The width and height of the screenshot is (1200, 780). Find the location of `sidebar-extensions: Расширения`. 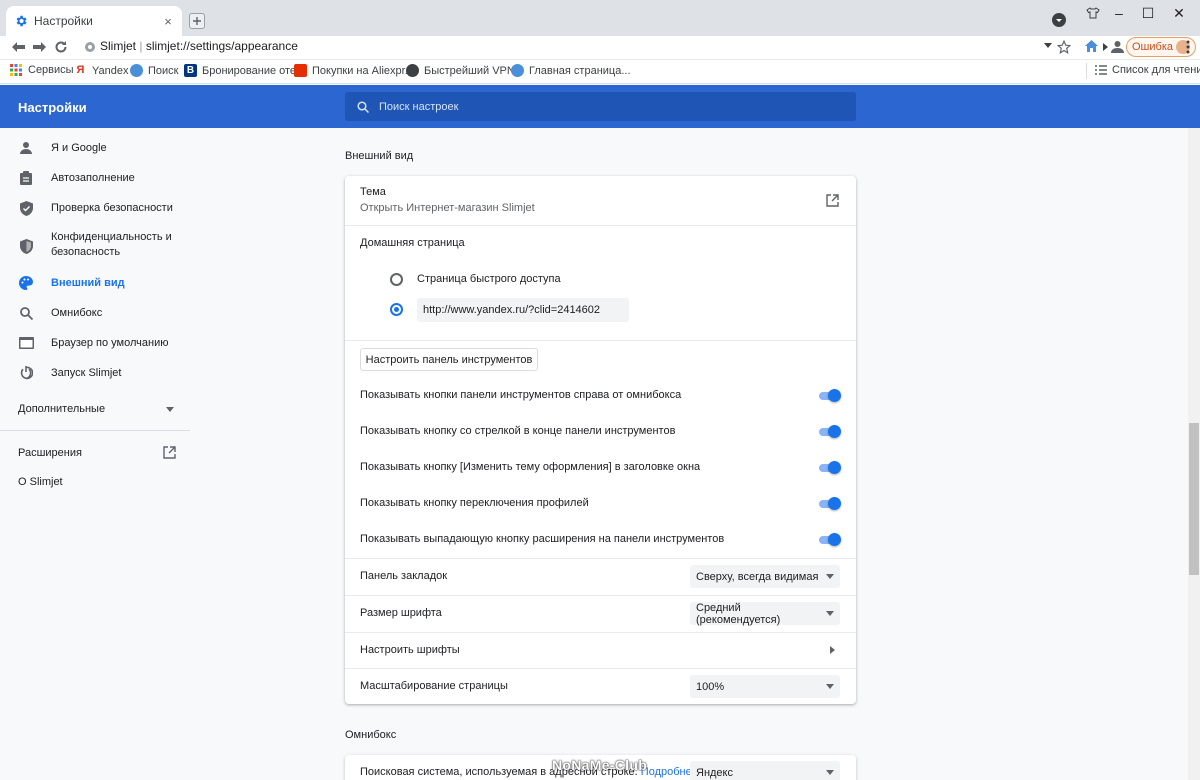

sidebar-extensions: Расширения is located at coordinates (97, 452).